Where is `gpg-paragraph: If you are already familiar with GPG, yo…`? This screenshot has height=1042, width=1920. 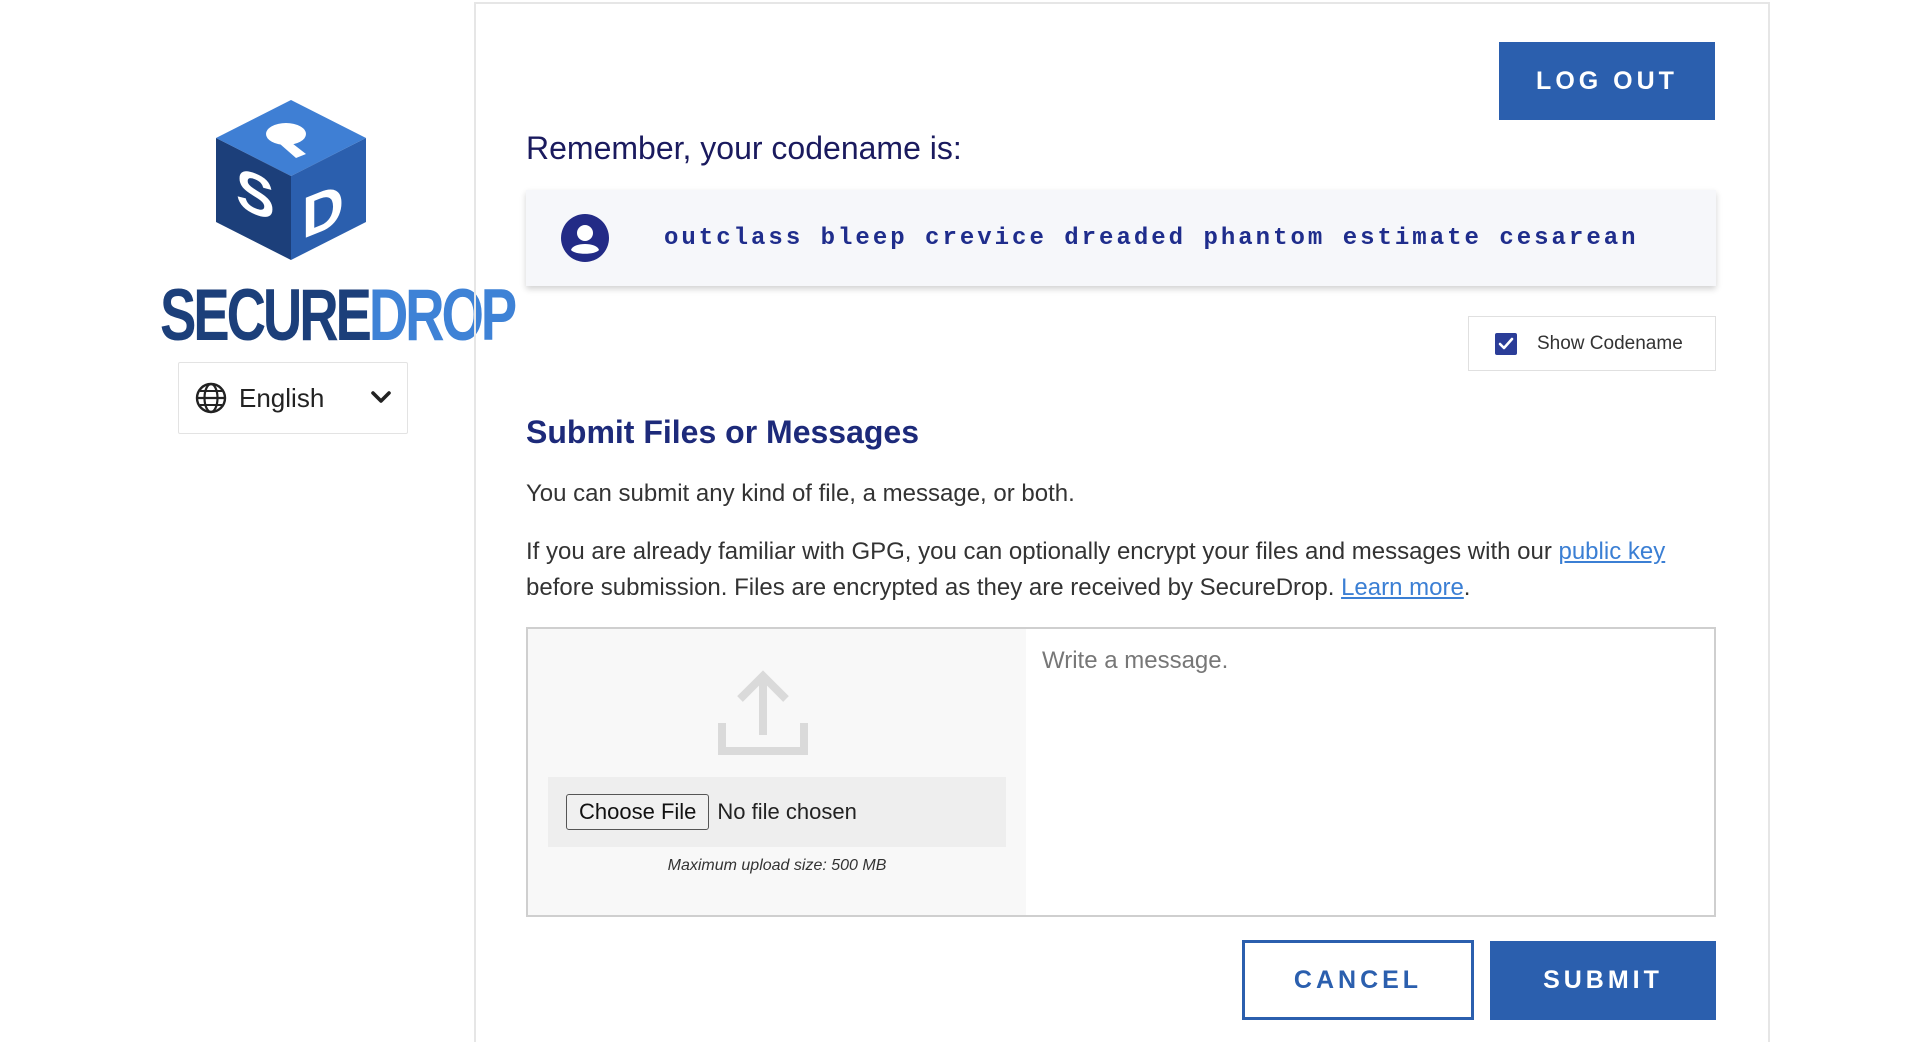 gpg-paragraph: If you are already familiar with GPG, yo… is located at coordinates (1126, 570).